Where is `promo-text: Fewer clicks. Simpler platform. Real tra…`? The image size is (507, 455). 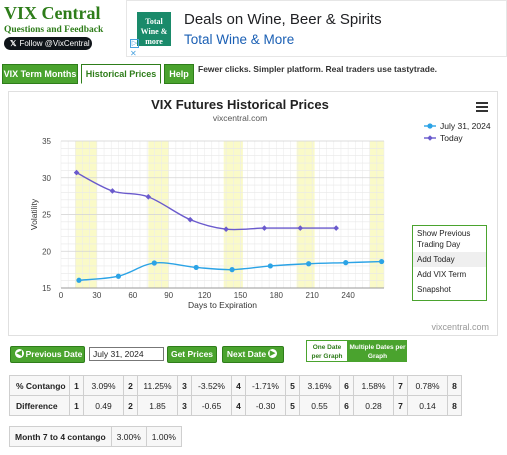 promo-text: Fewer clicks. Simpler platform. Real tra… is located at coordinates (317, 69).